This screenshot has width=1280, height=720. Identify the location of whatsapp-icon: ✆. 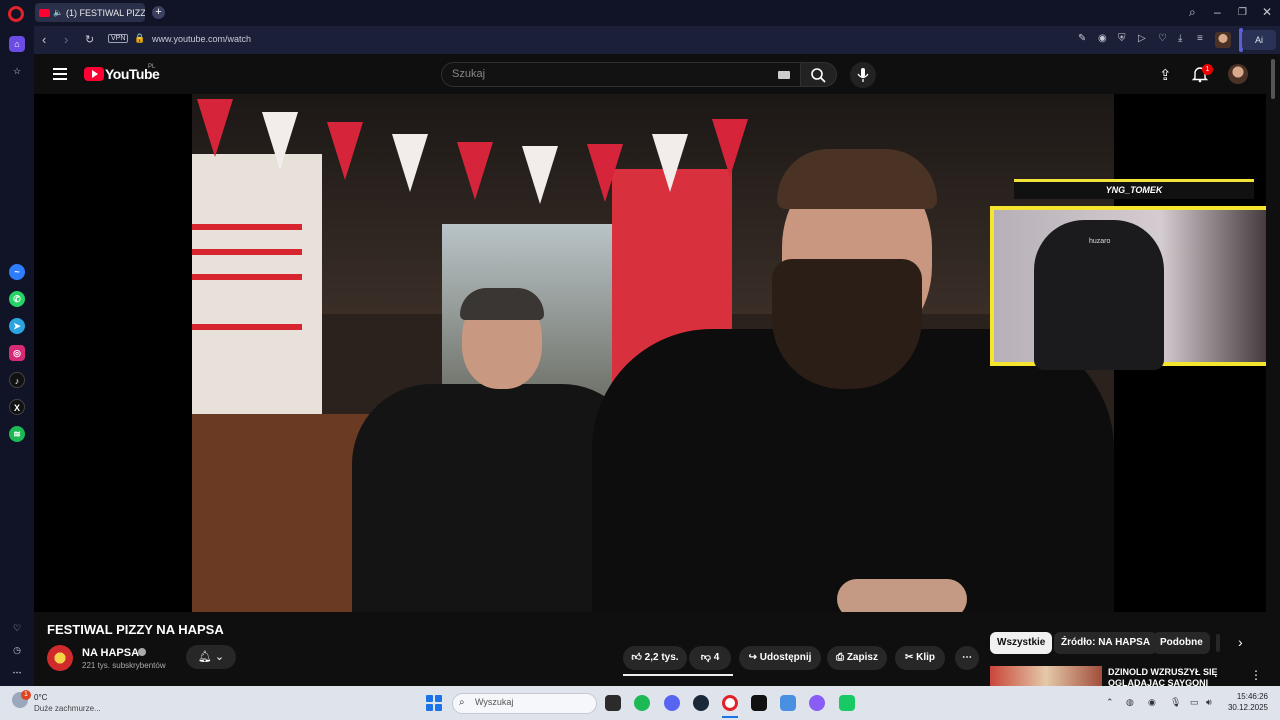
(17, 299).